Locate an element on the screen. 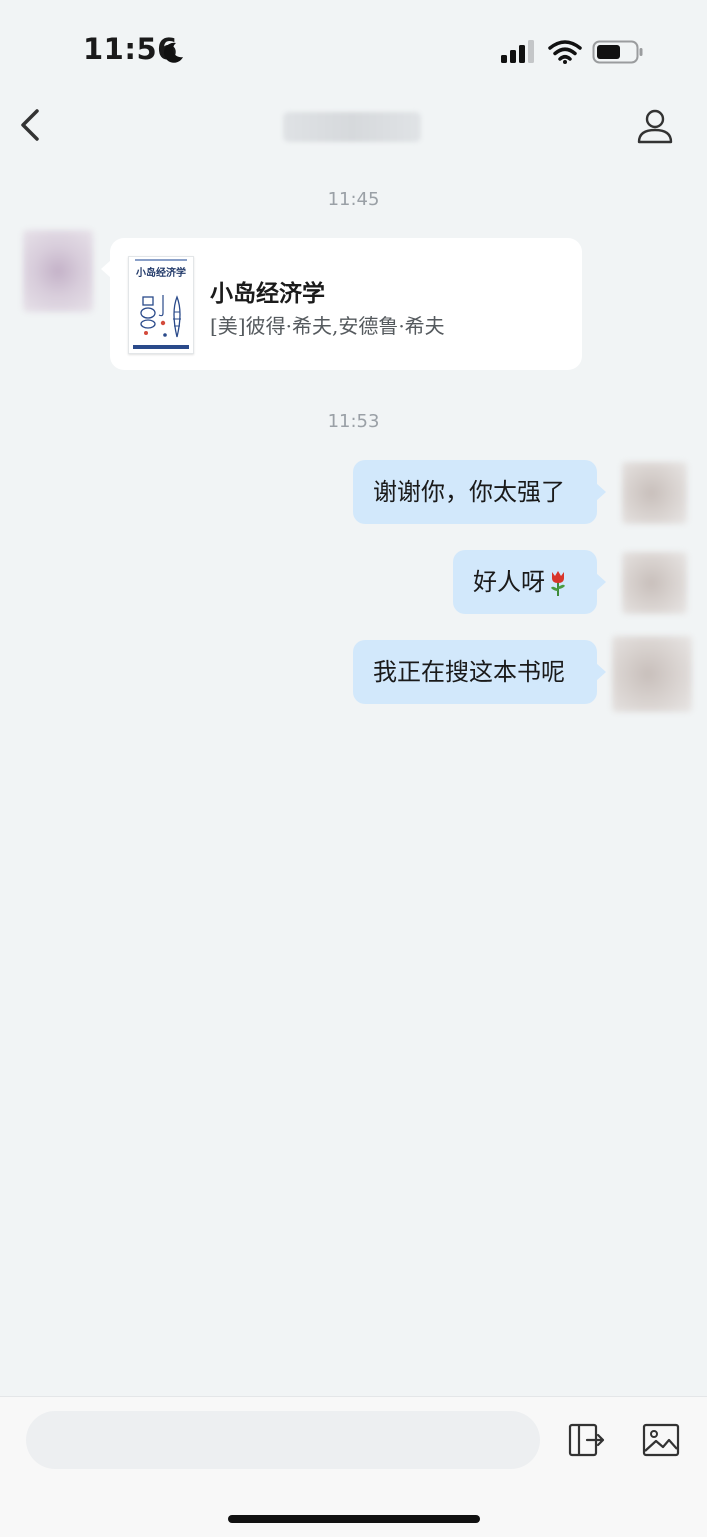 This screenshot has width=707, height=1537. book-card: 小岛经济学 小岛经济学 [美]彼得·希夫,安德鲁·希夫 is located at coordinates (341, 304).